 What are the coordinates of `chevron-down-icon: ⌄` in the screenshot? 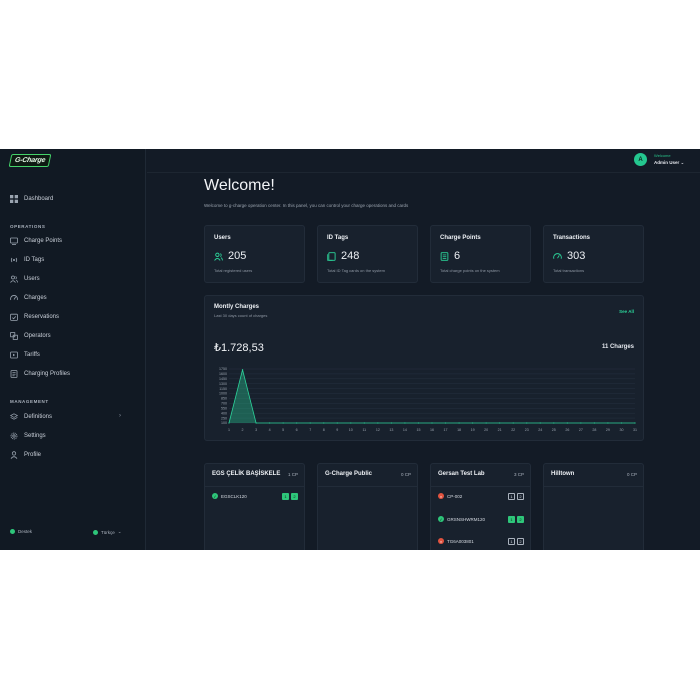 It's located at (119, 531).